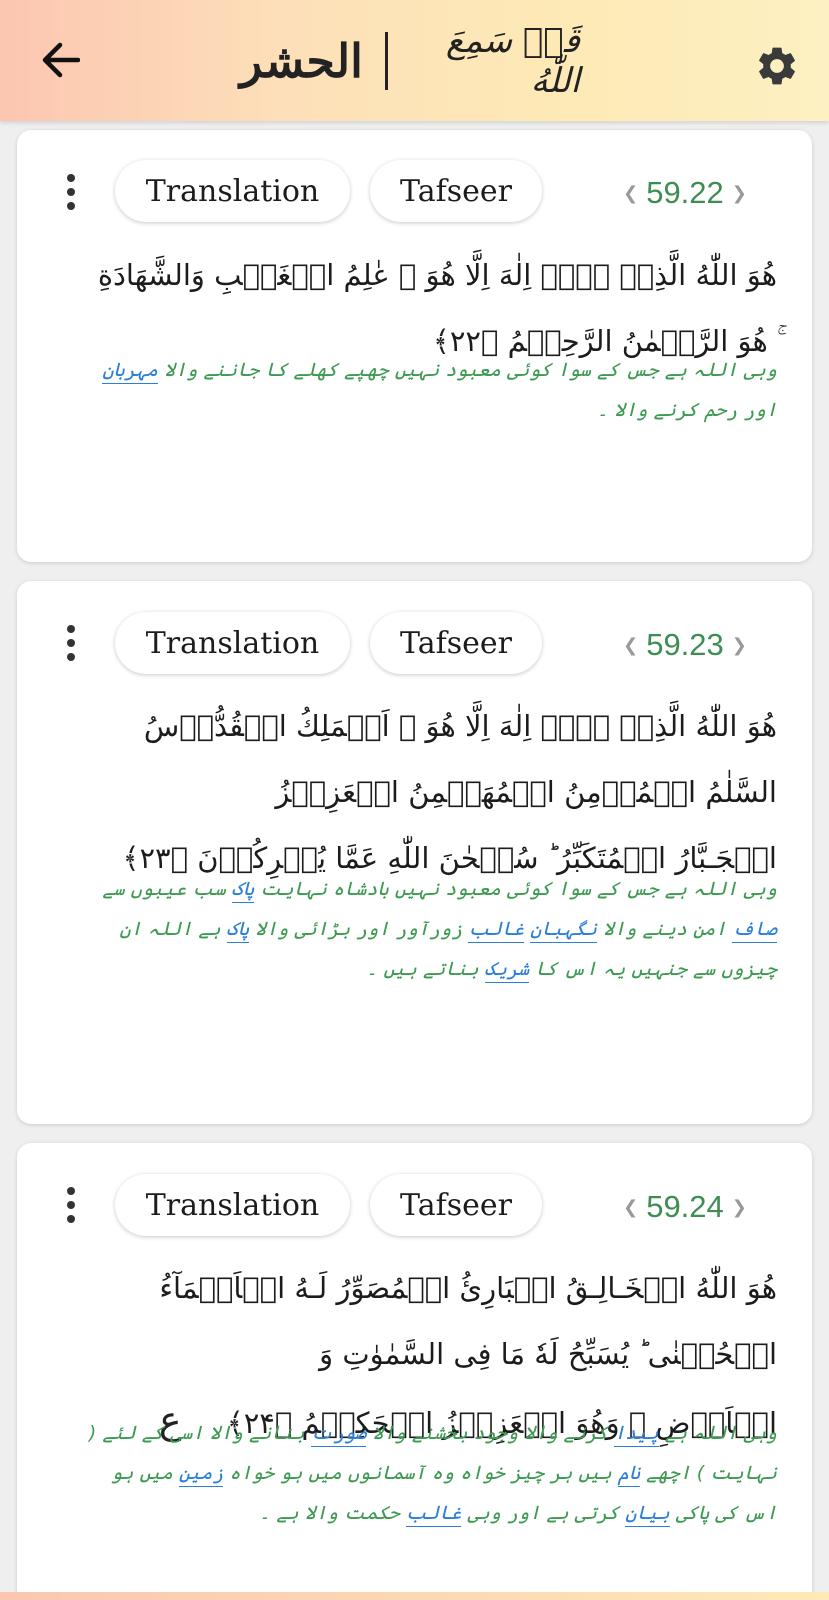  I want to click on bottom-bar-edge, so click(414, 1596).